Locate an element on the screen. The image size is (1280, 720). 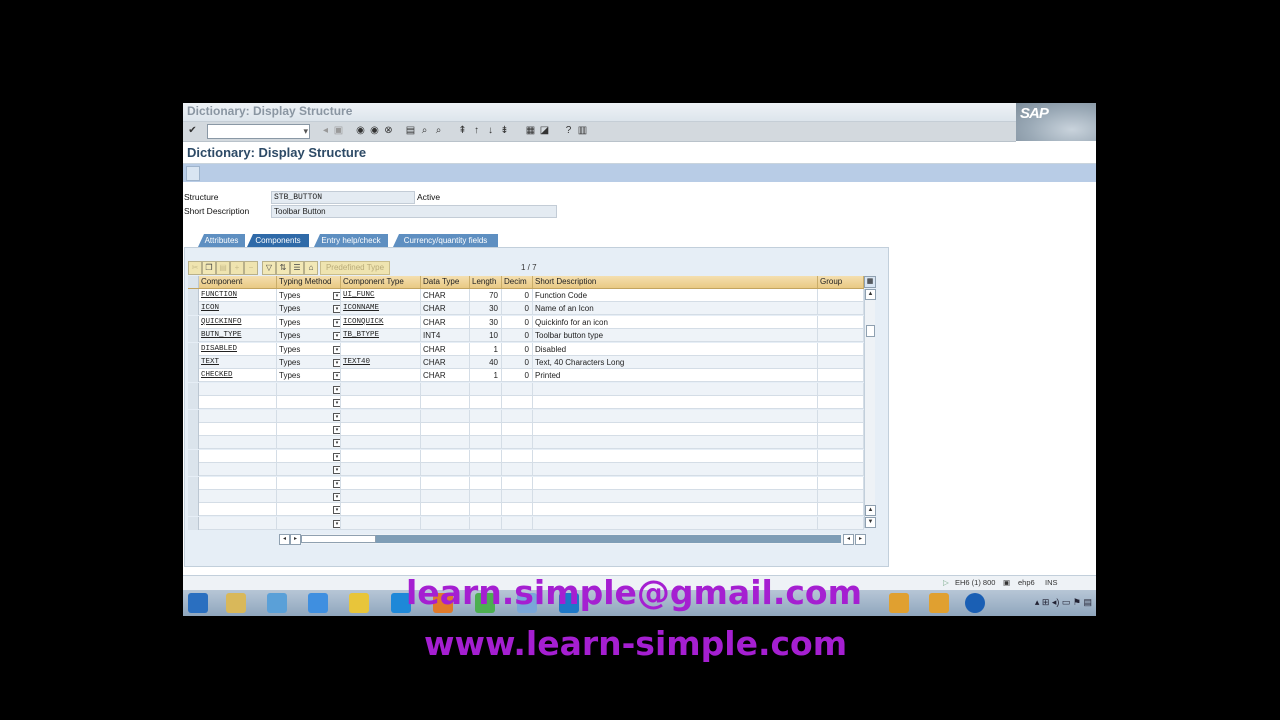
app2-icon is located at coordinates (899, 603).